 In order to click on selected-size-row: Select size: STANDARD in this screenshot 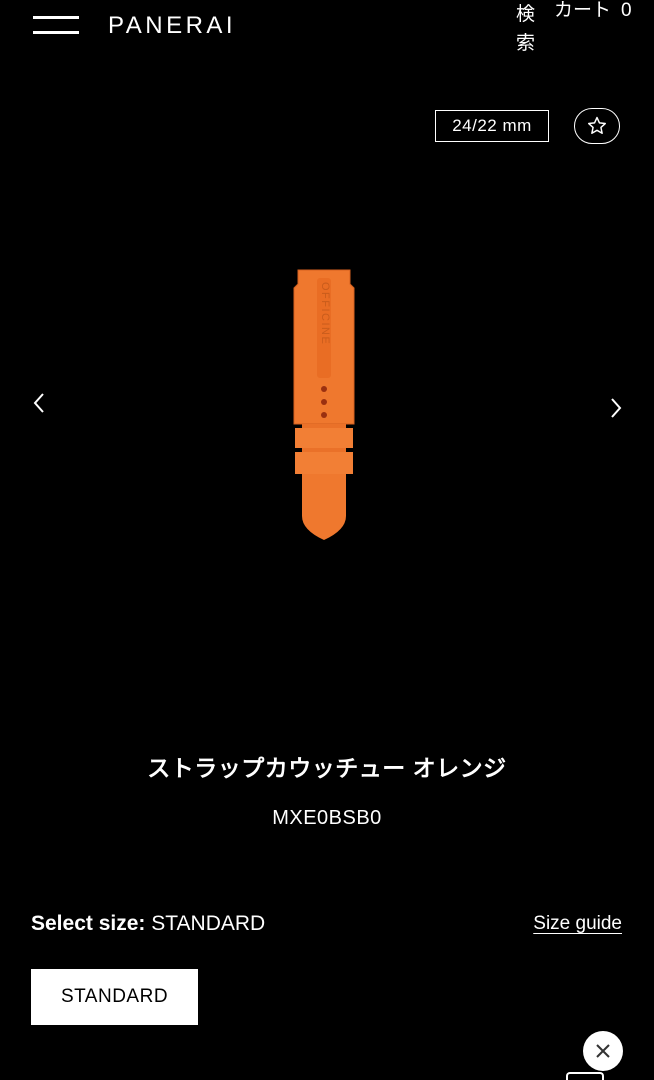, I will do `click(148, 924)`.